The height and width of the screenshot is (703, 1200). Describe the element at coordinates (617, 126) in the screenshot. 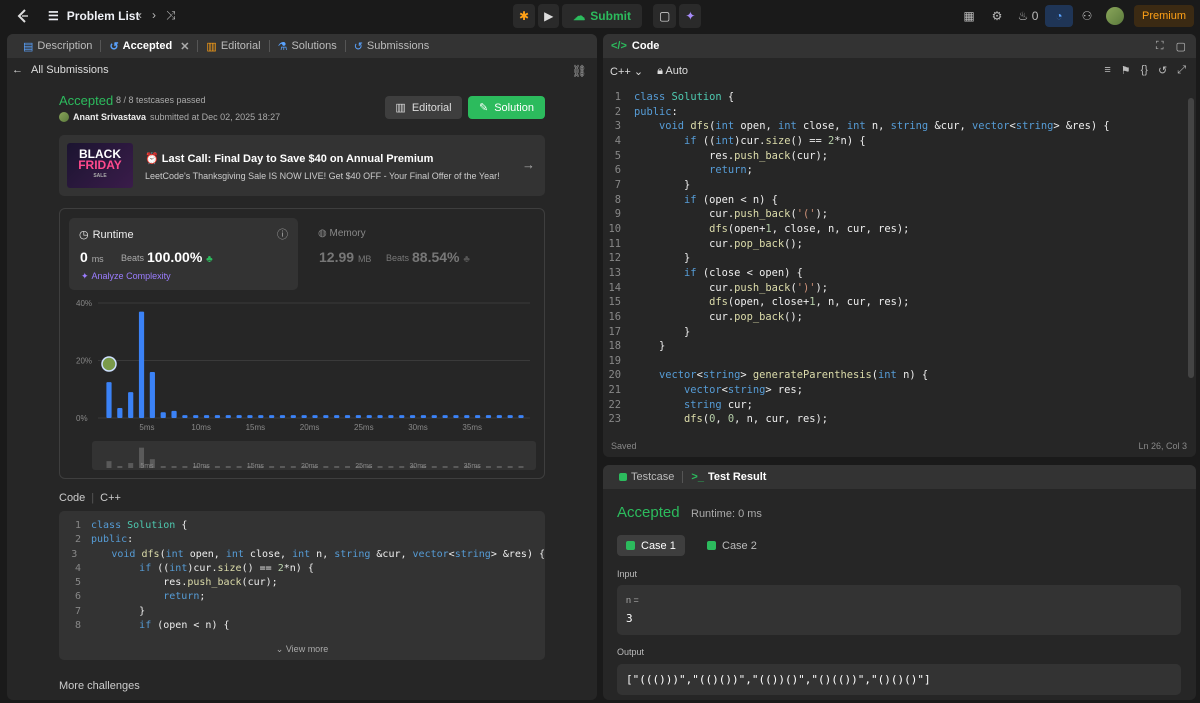

I see `line-number: 3` at that location.